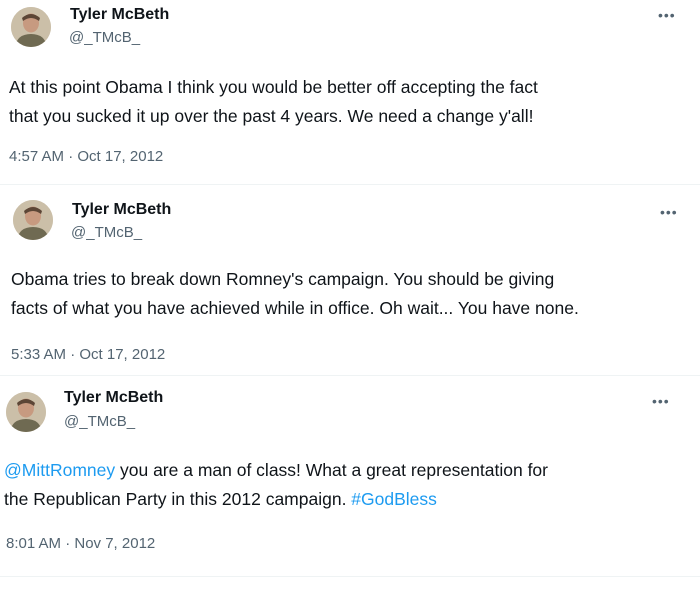  Describe the element at coordinates (86, 156) in the screenshot. I see `tweet-timestamp: 4:57 AM · Oct 17, 2012` at that location.